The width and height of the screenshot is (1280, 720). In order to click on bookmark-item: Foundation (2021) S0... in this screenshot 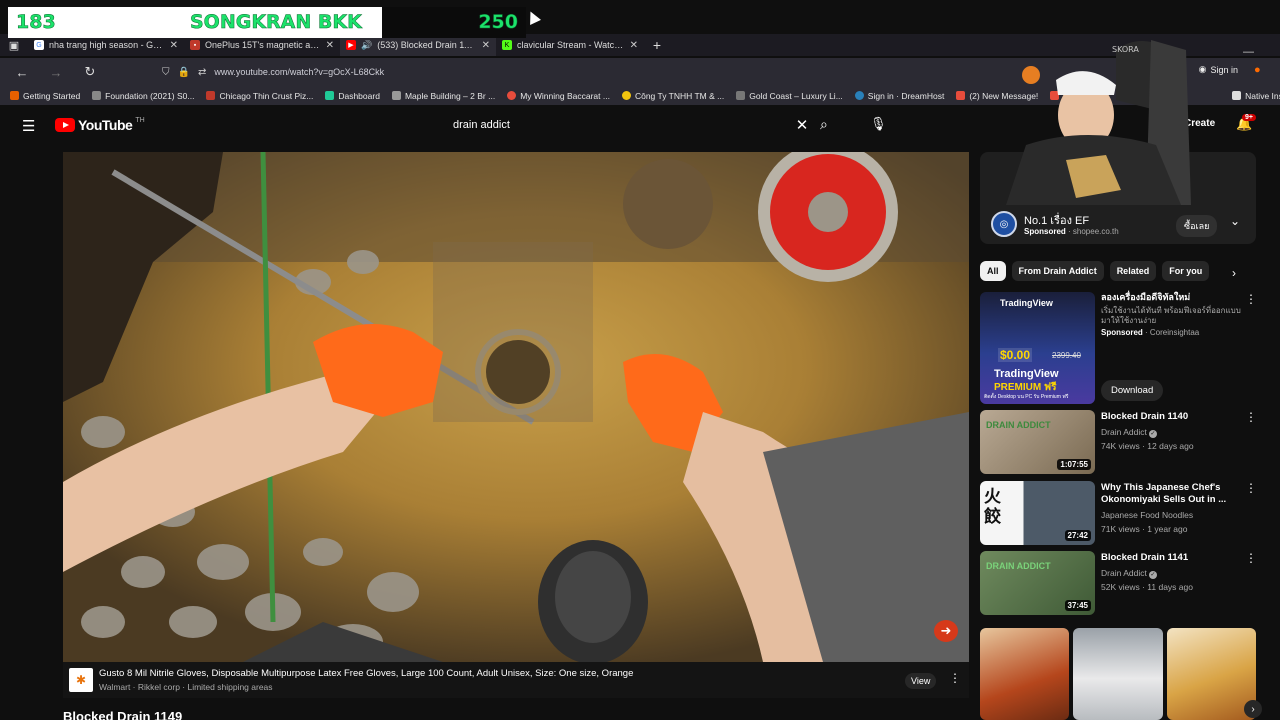, I will do `click(143, 96)`.